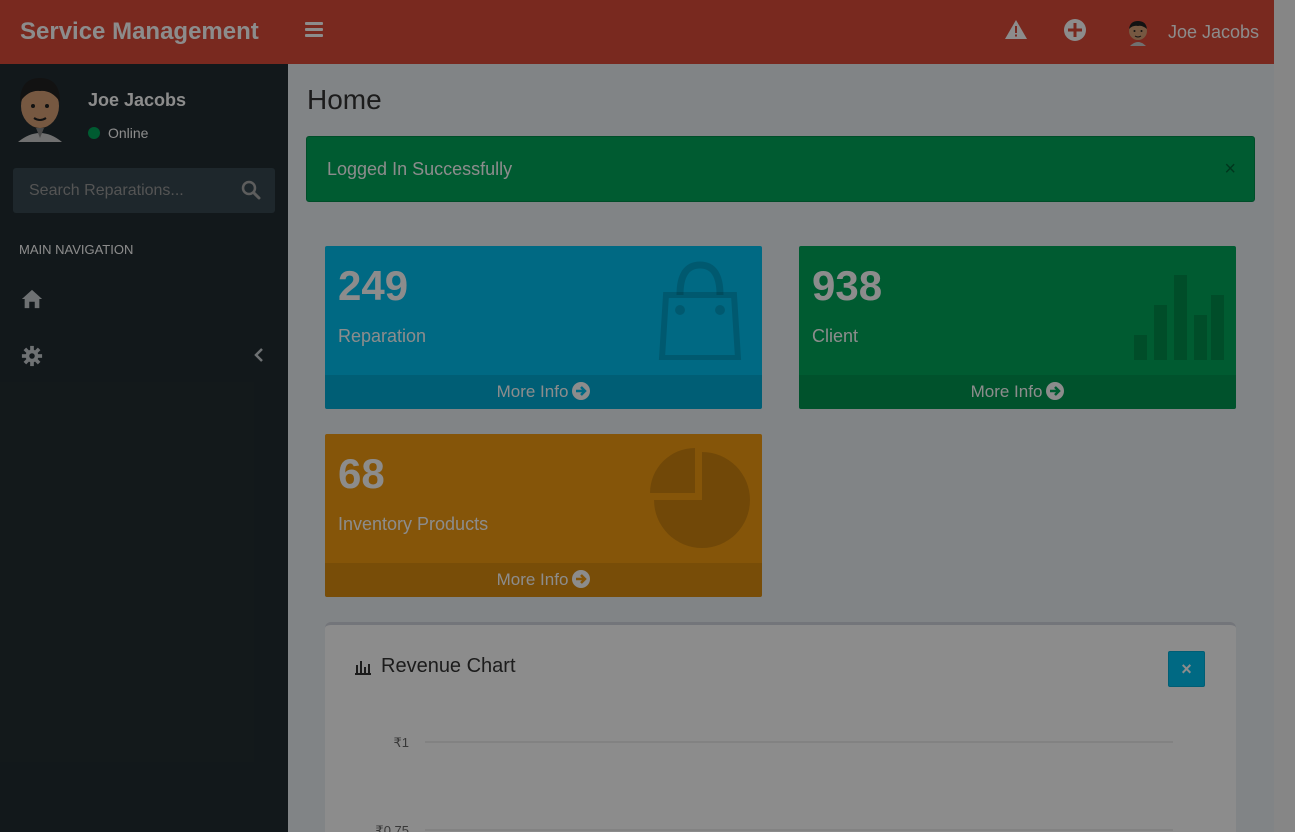 The width and height of the screenshot is (1295, 832). Describe the element at coordinates (144, 32) in the screenshot. I see `brand-logo: Service Management` at that location.